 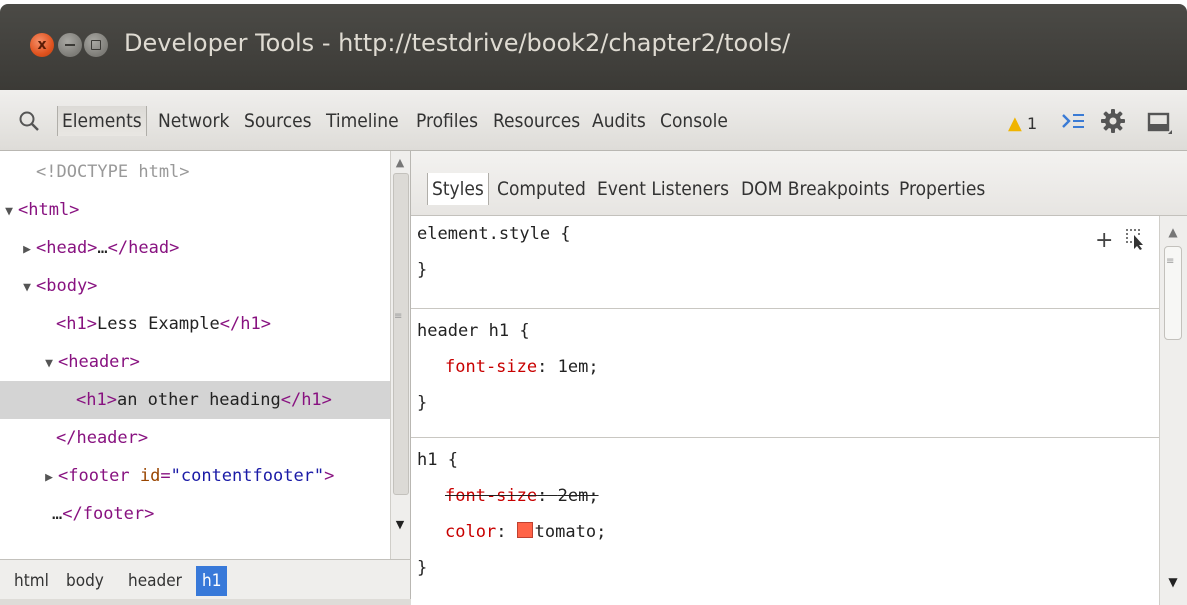 What do you see at coordinates (195, 362) in the screenshot?
I see `dom-line-header: ▼ <header>` at bounding box center [195, 362].